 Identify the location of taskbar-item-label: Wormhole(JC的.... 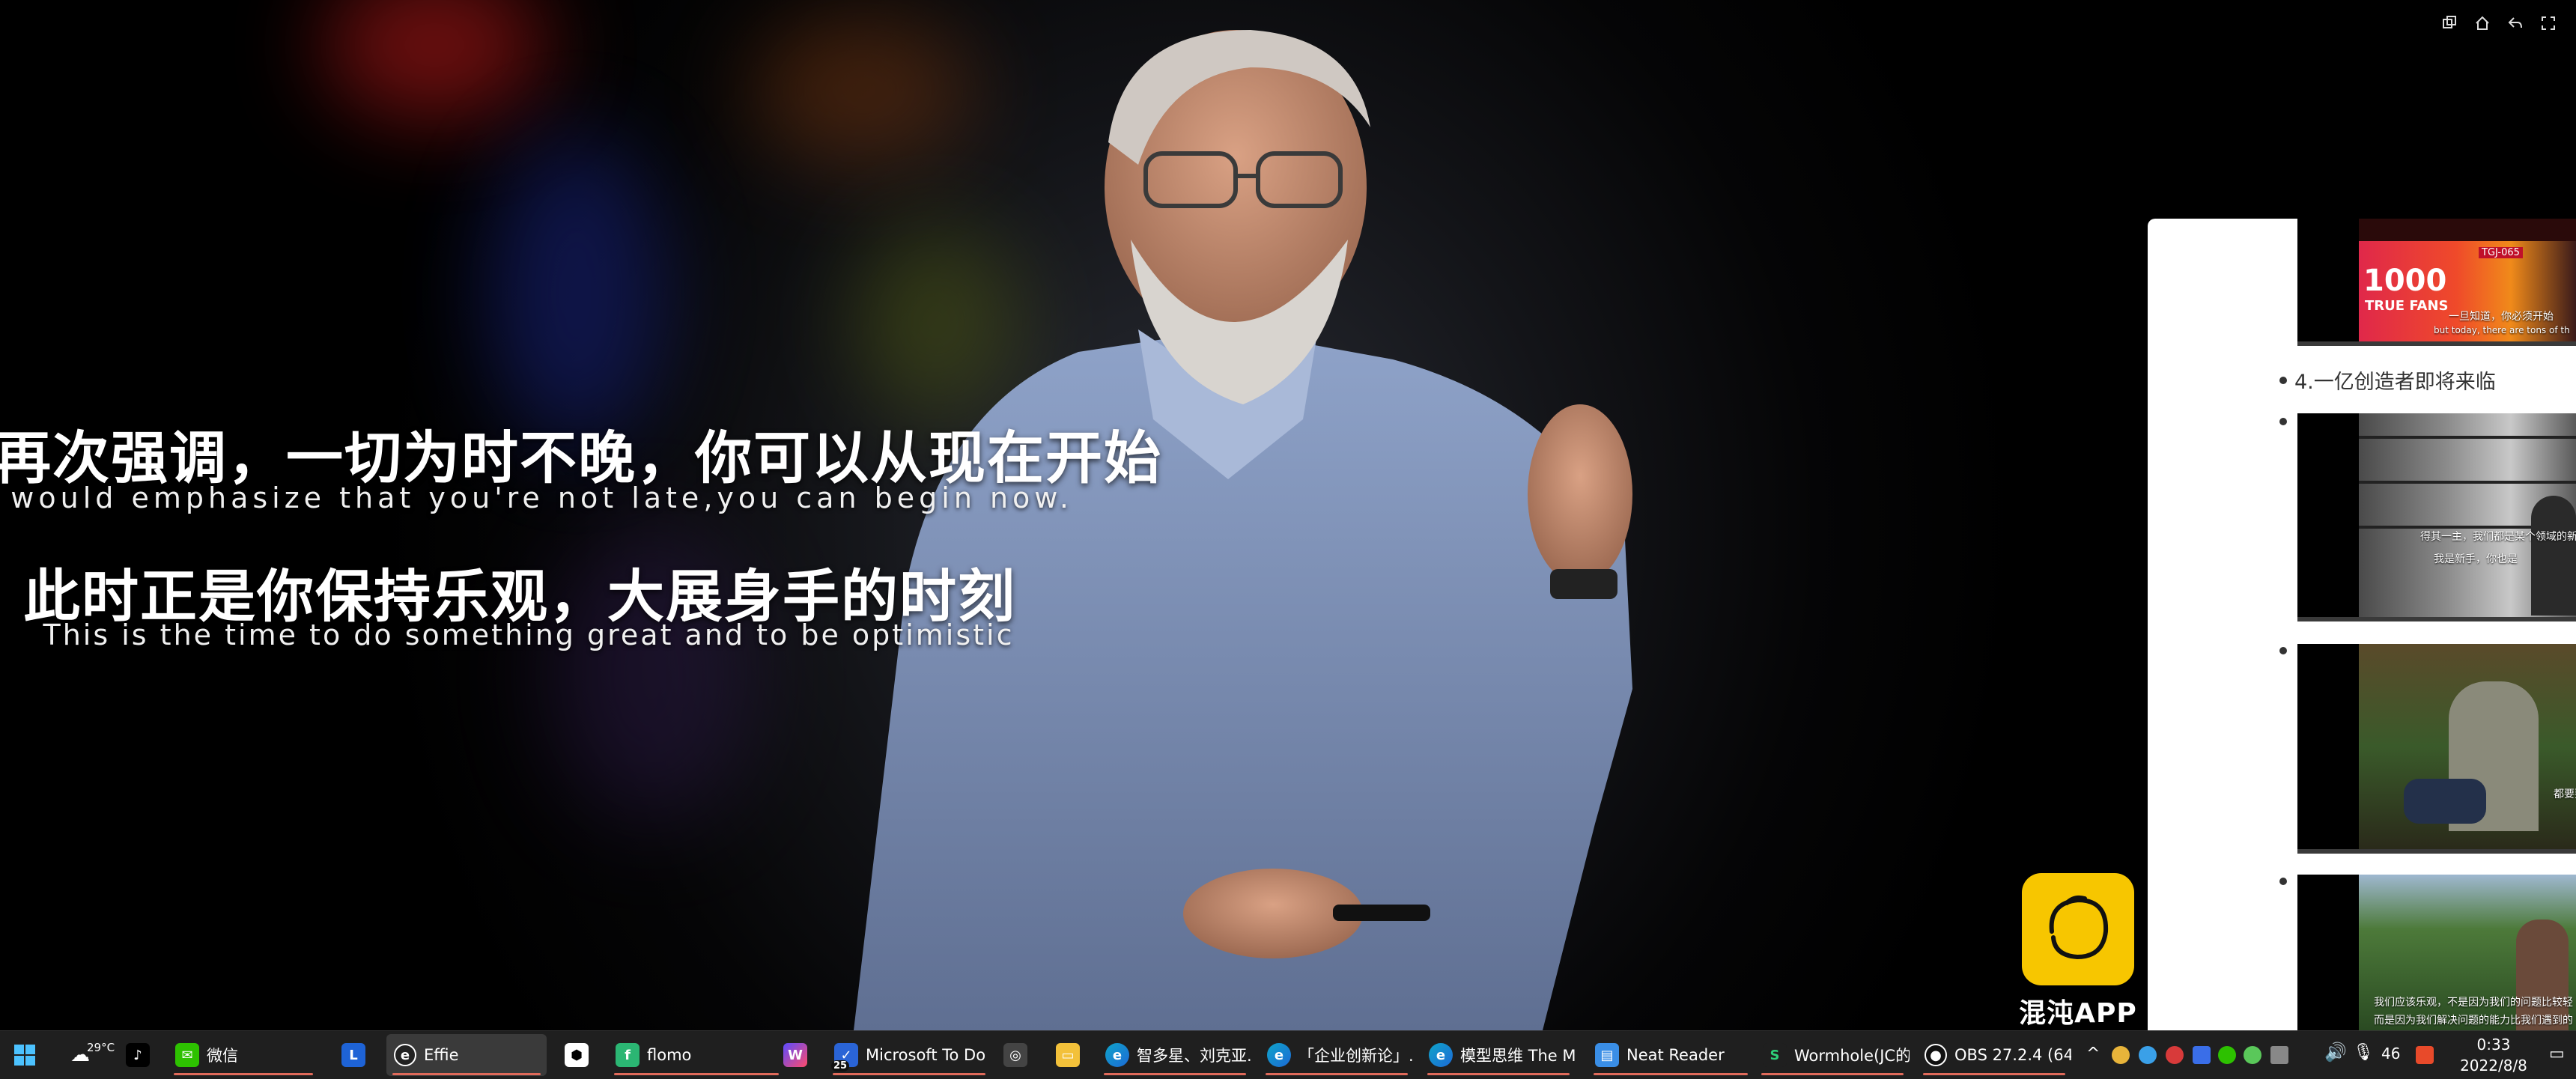
(1852, 1056).